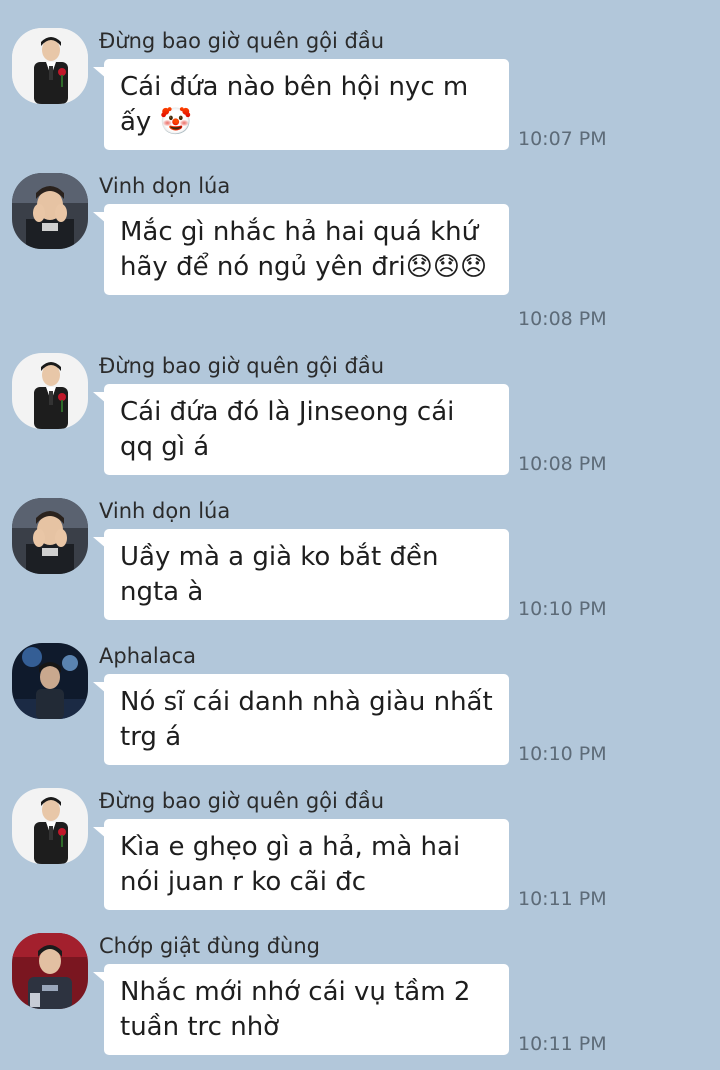 The height and width of the screenshot is (1070, 720). I want to click on message-time: 10:07 PM, so click(562, 139).